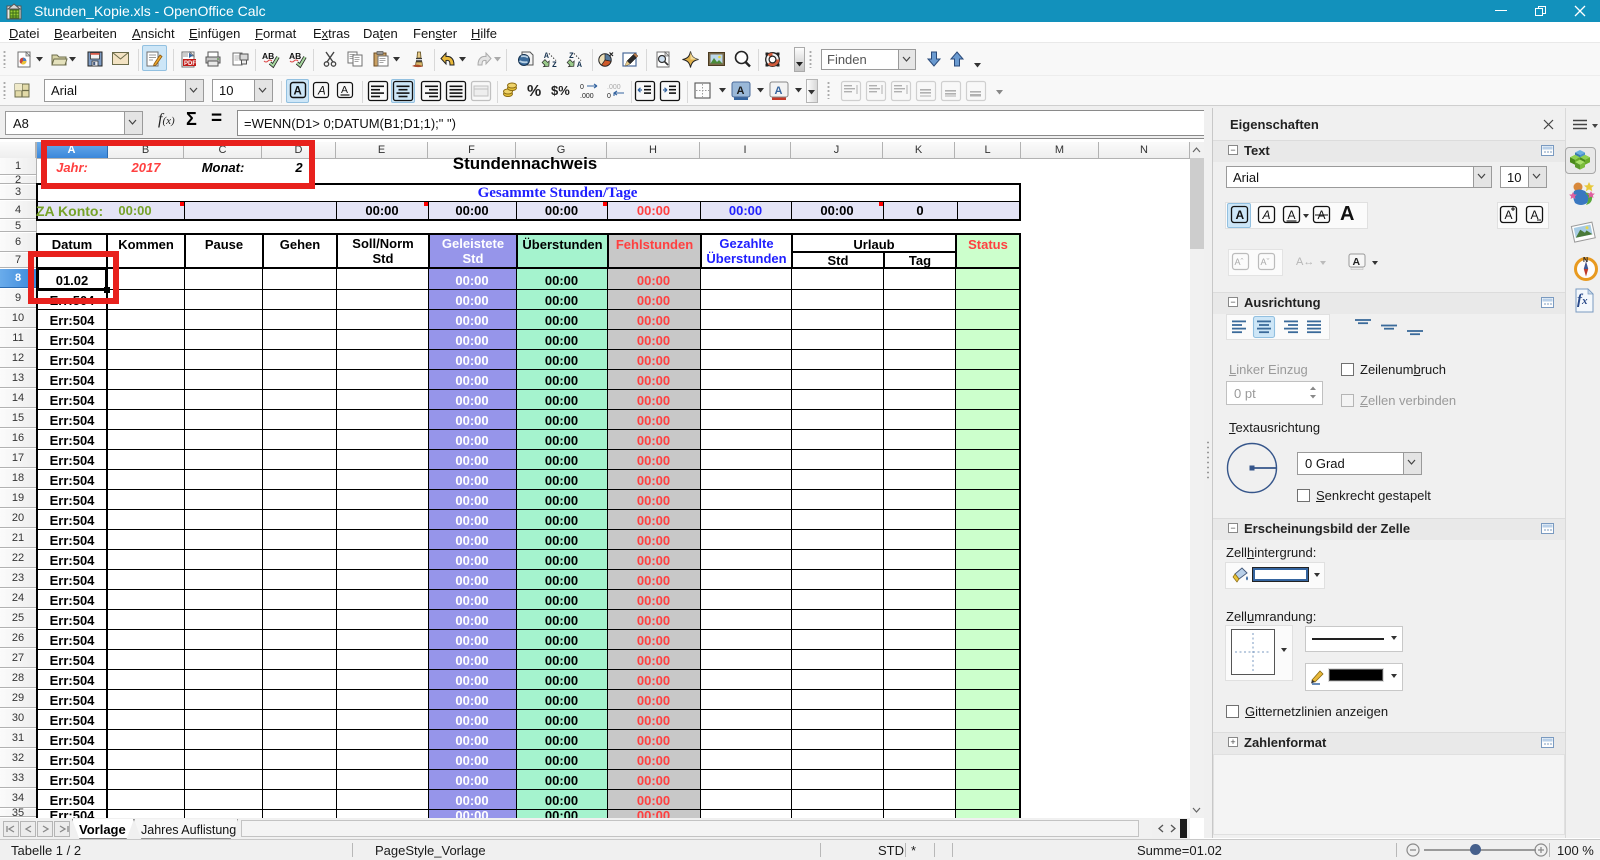 The image size is (1600, 860). What do you see at coordinates (190, 64) in the screenshot?
I see `svg-text: PDF` at bounding box center [190, 64].